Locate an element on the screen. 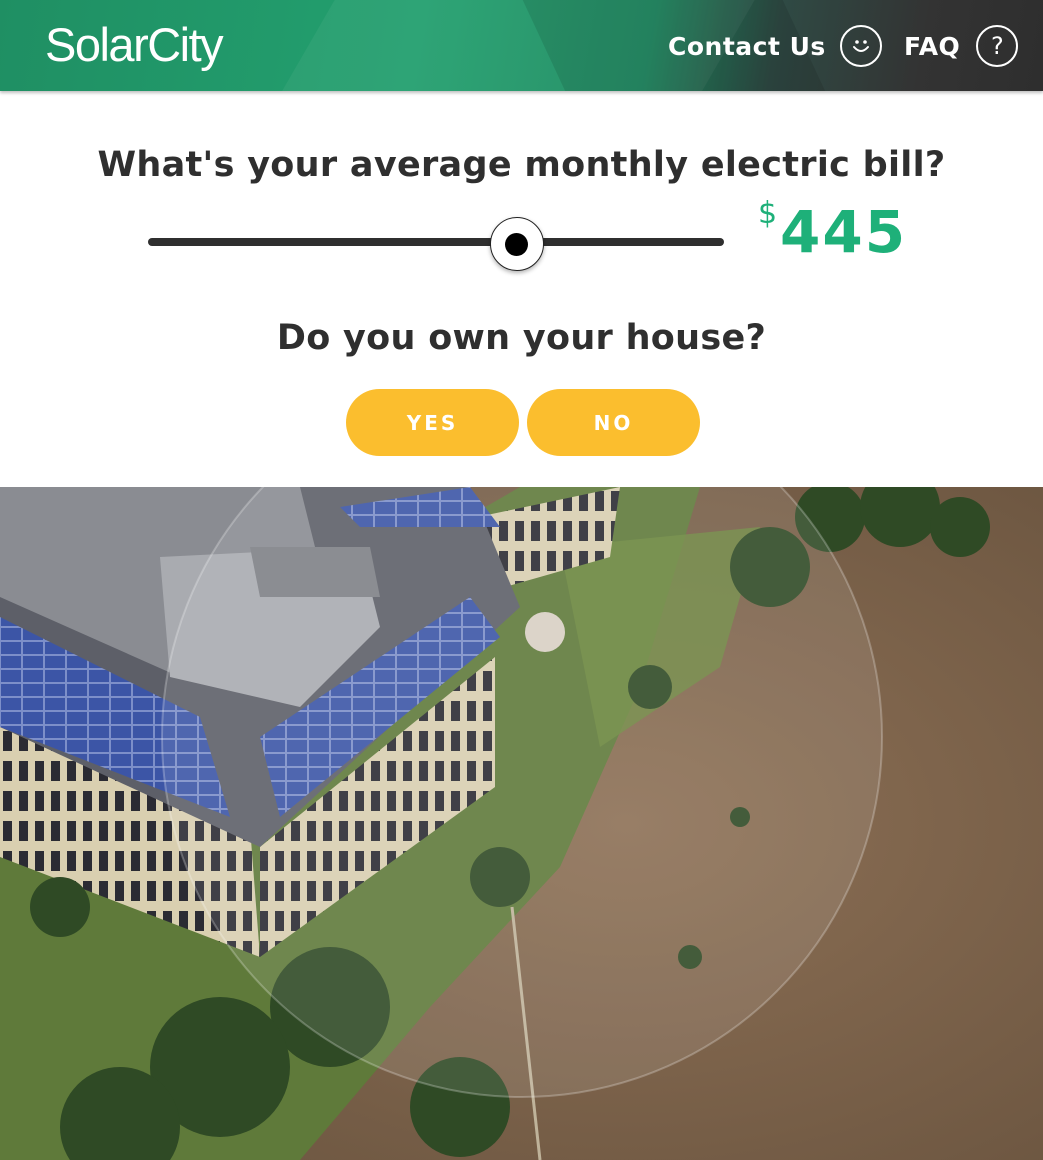  question-icon: ? is located at coordinates (997, 46).